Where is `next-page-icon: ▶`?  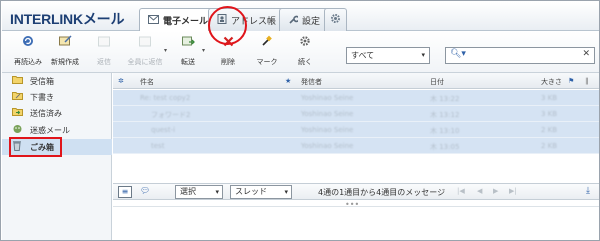
next-page-icon: ▶ is located at coordinates (495, 191).